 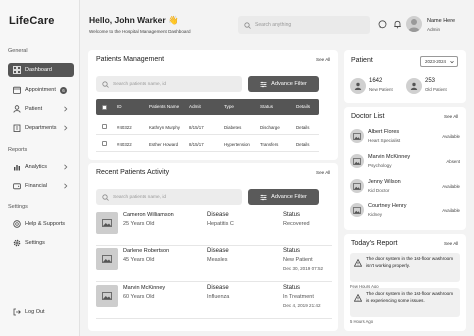 What do you see at coordinates (41, 186) in the screenshot?
I see `sidebar-item-financial: Financial` at bounding box center [41, 186].